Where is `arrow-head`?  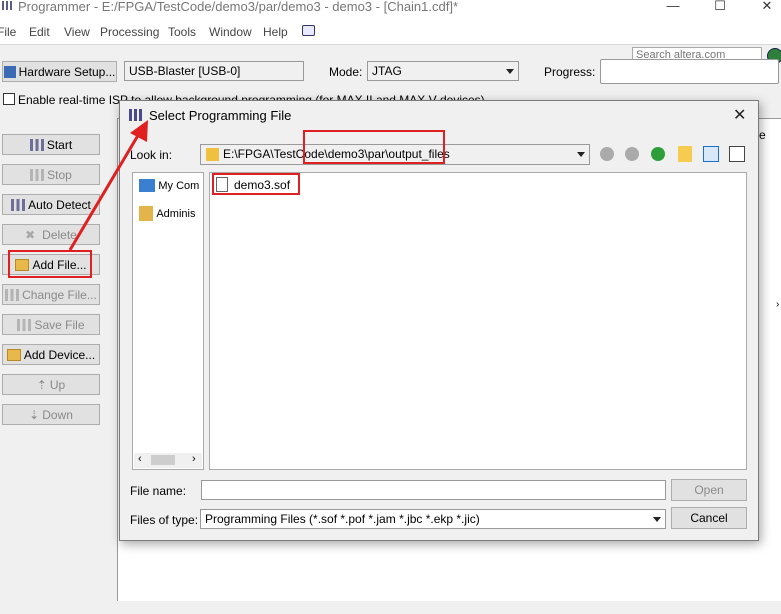
arrow-head is located at coordinates (139, 131).